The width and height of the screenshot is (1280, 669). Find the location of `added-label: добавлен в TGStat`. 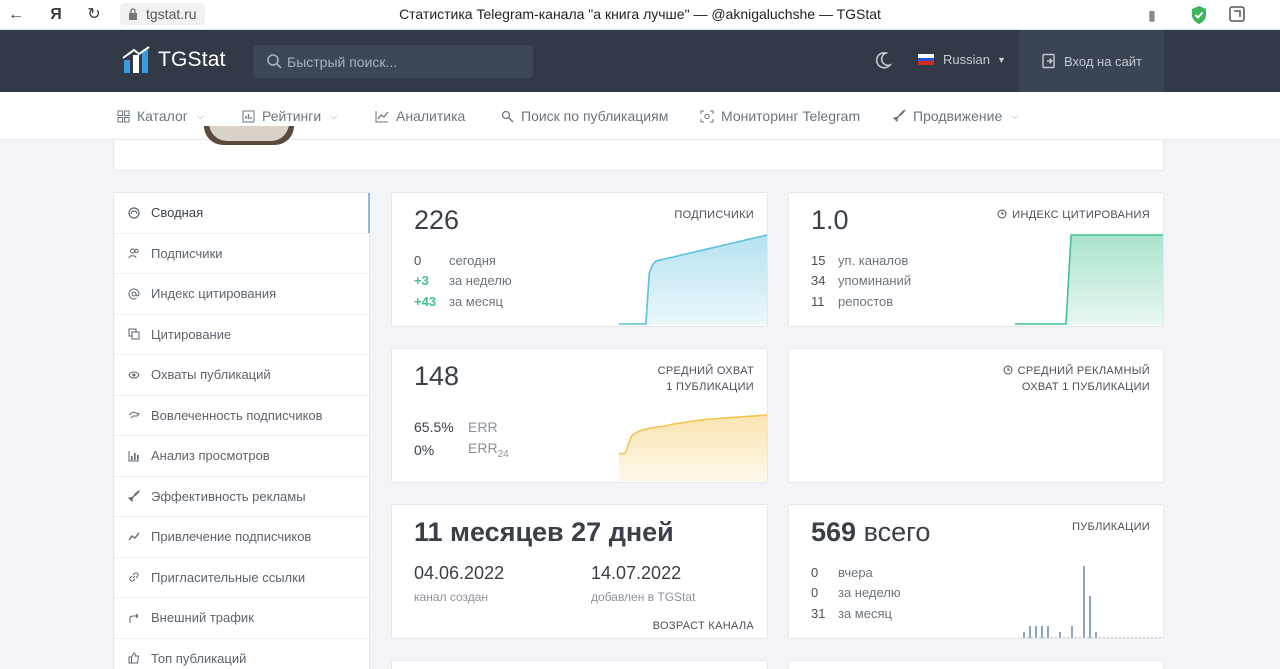

added-label: добавлен в TGStat is located at coordinates (643, 597).